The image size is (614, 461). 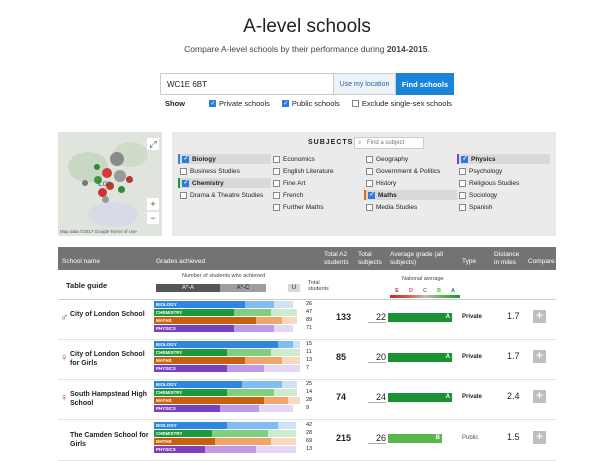 I want to click on subjects-heading: SUBJECTS, so click(x=331, y=142).